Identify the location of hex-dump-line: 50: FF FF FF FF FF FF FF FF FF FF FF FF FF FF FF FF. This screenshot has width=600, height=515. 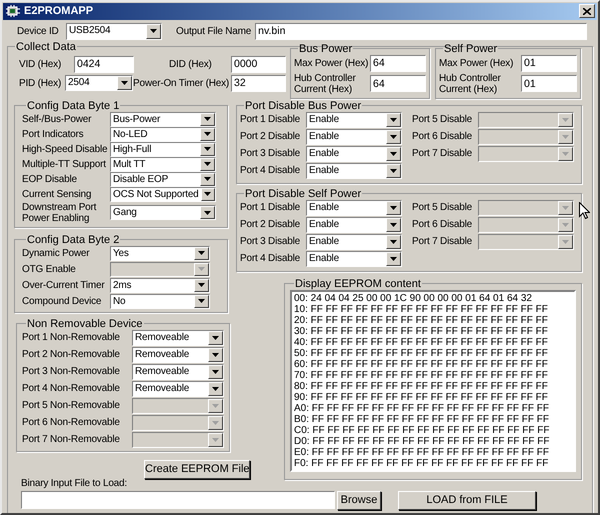
(421, 353).